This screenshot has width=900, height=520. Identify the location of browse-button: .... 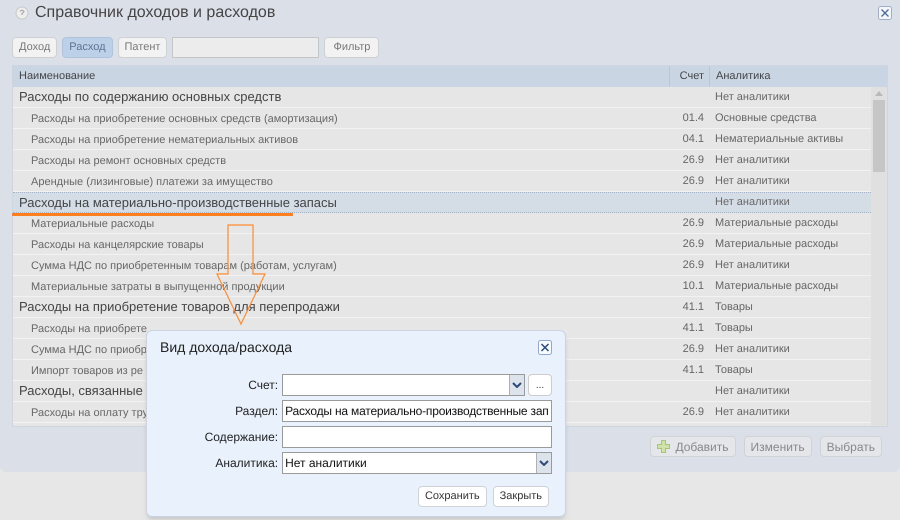
(540, 385).